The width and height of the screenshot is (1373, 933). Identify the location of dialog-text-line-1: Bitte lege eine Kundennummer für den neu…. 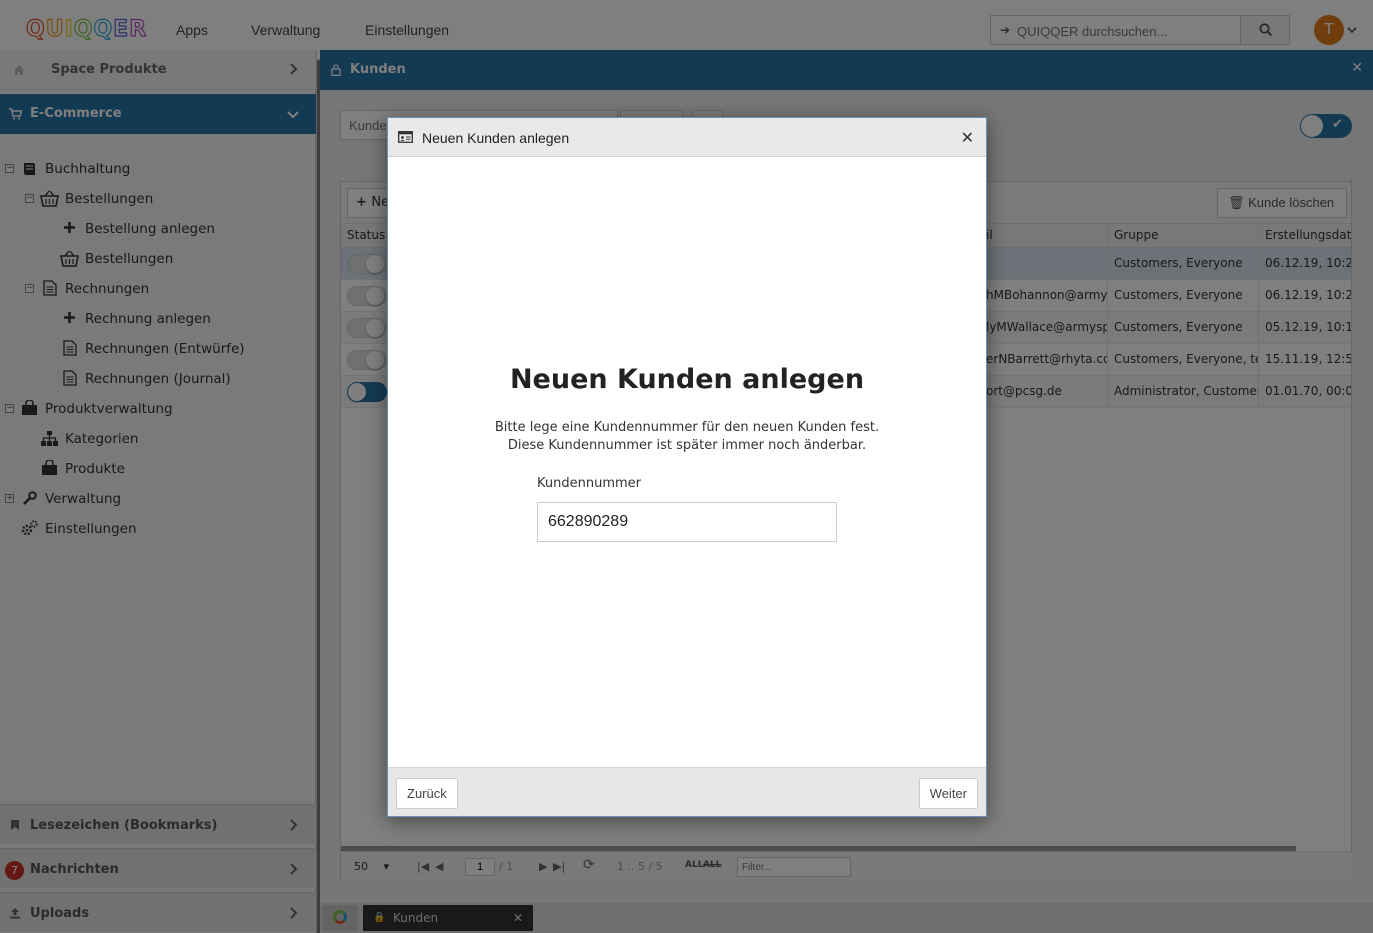
(687, 427).